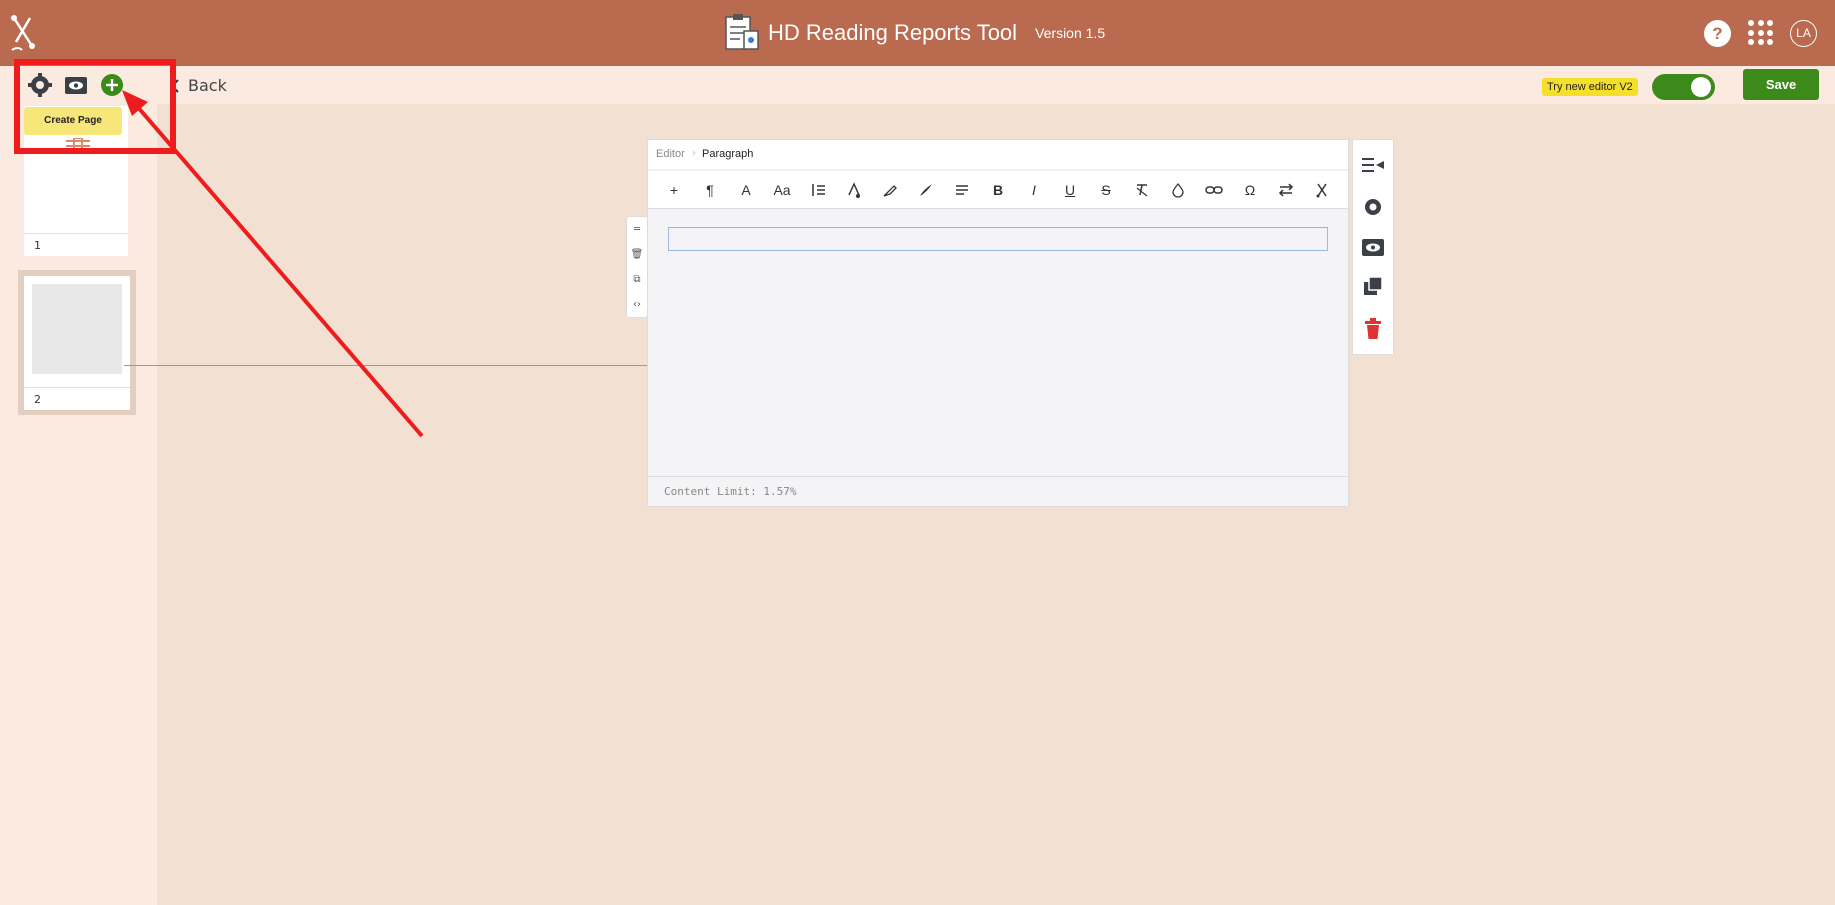 The width and height of the screenshot is (1835, 905). What do you see at coordinates (728, 154) in the screenshot?
I see `breadcrumb-paragraph: Paragraph` at bounding box center [728, 154].